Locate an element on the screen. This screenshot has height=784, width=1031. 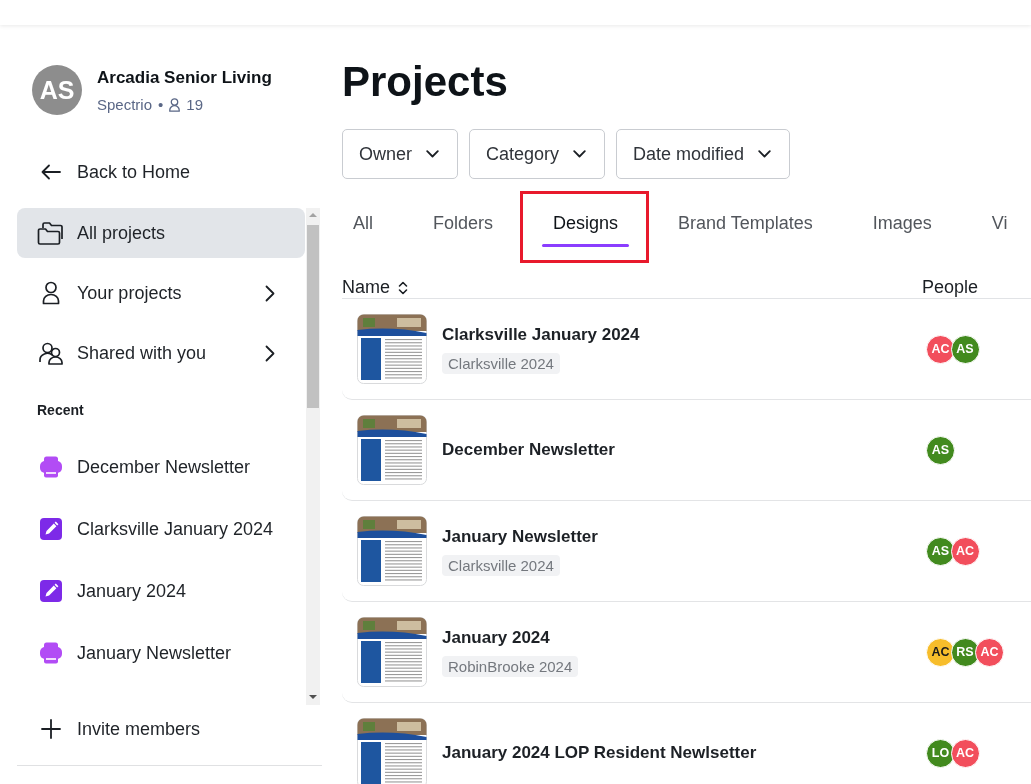
section-heading: Recent is located at coordinates (60, 410).